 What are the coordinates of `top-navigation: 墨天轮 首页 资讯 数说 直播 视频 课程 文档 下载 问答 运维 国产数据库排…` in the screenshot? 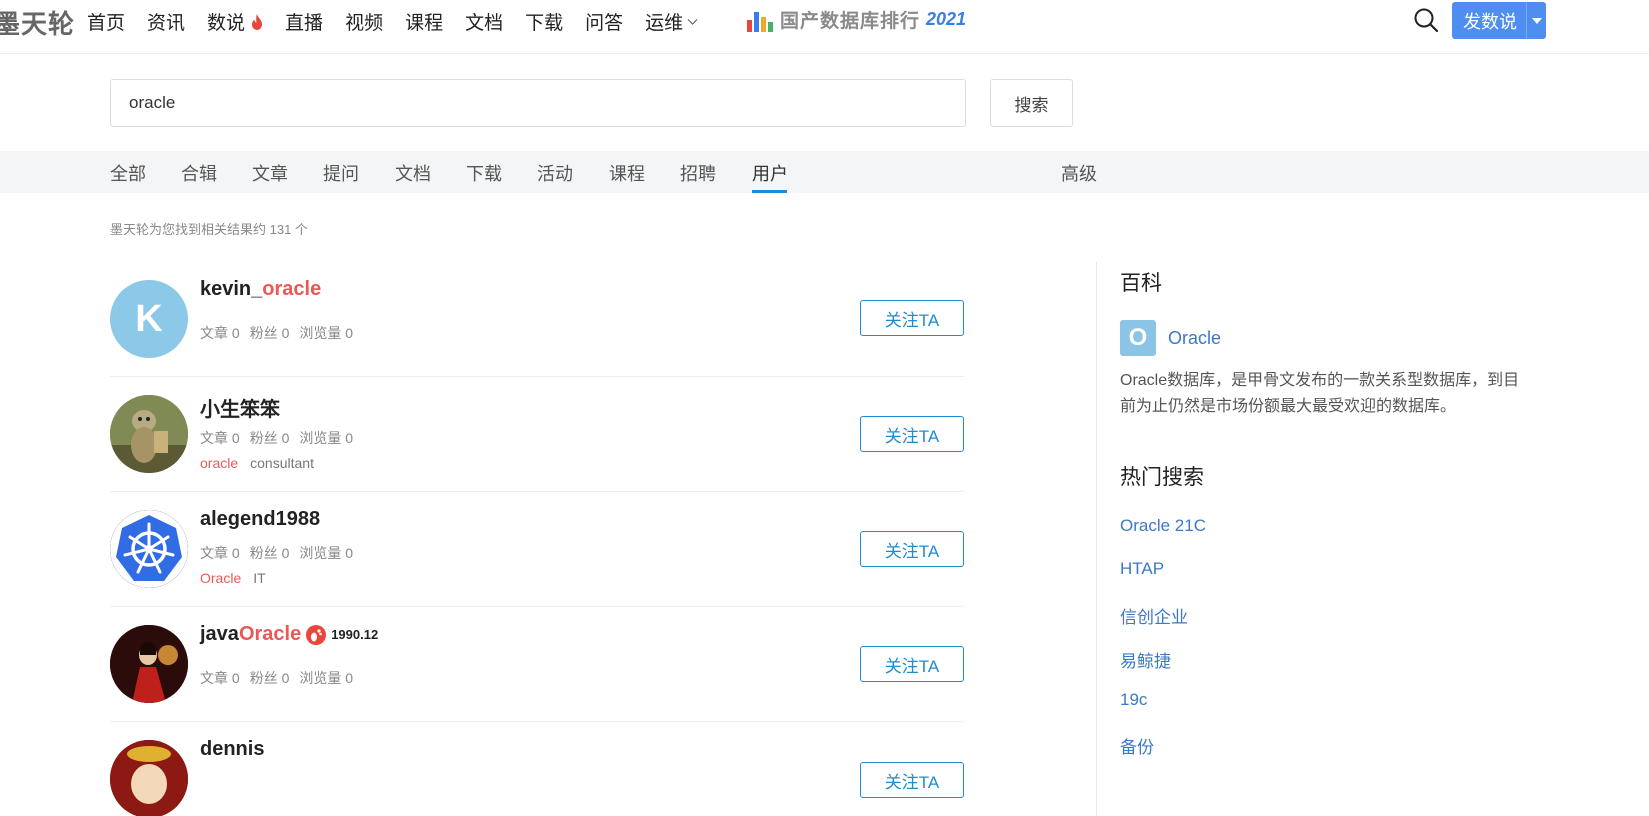 It's located at (824, 27).